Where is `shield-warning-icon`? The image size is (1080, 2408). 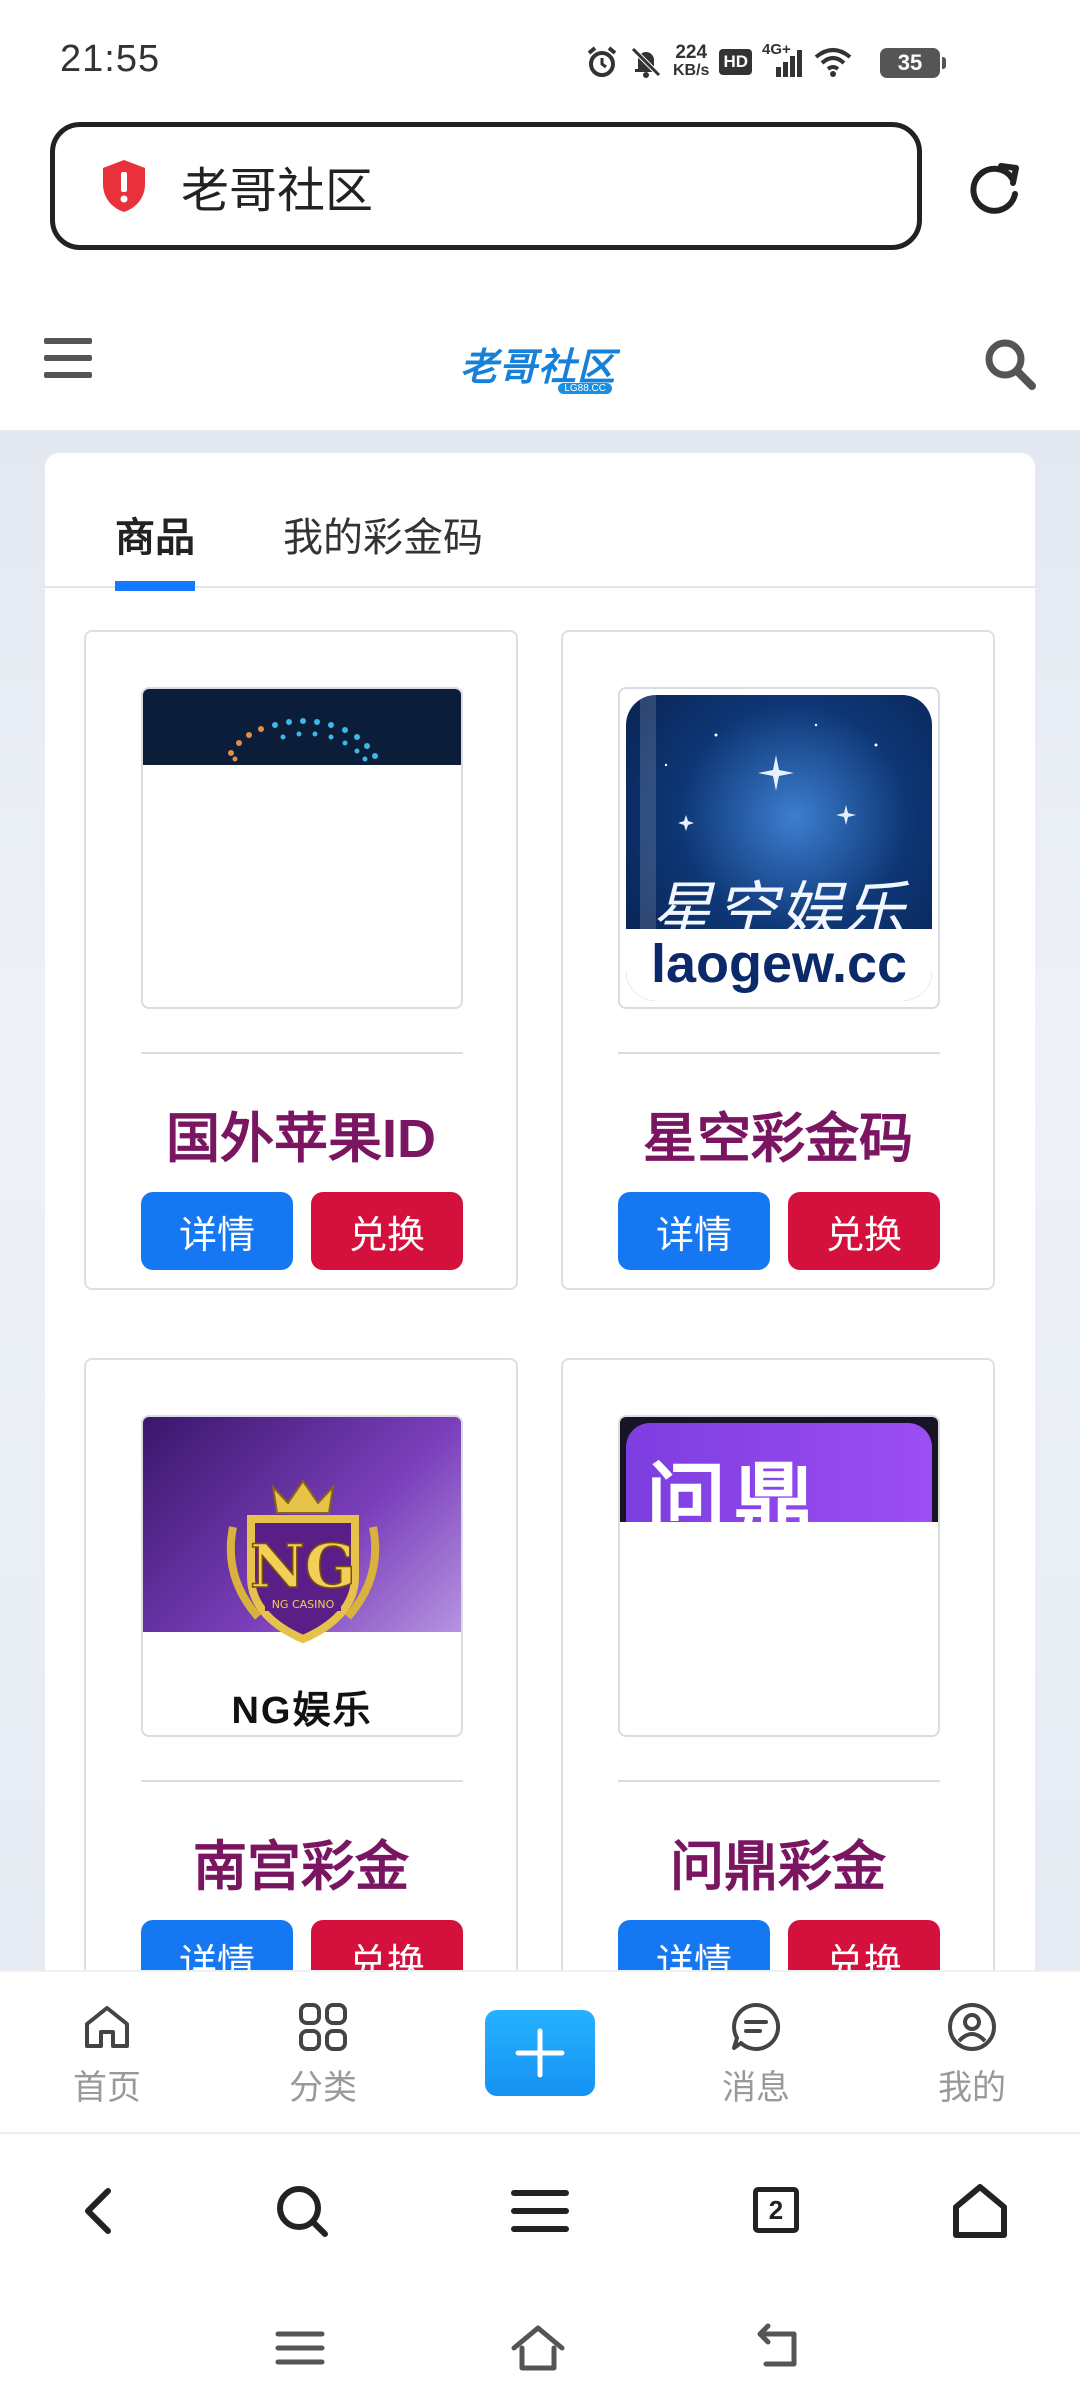 shield-warning-icon is located at coordinates (124, 186).